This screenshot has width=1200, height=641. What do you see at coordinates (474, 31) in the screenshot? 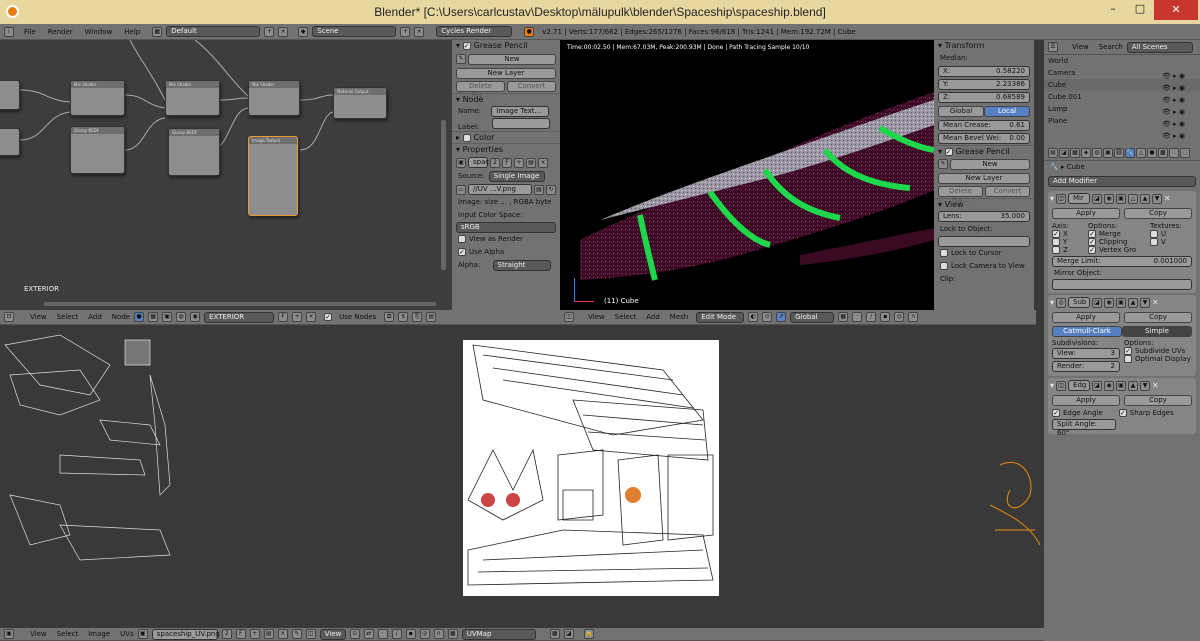
I see `render-engine-select: Cycles Render` at bounding box center [474, 31].